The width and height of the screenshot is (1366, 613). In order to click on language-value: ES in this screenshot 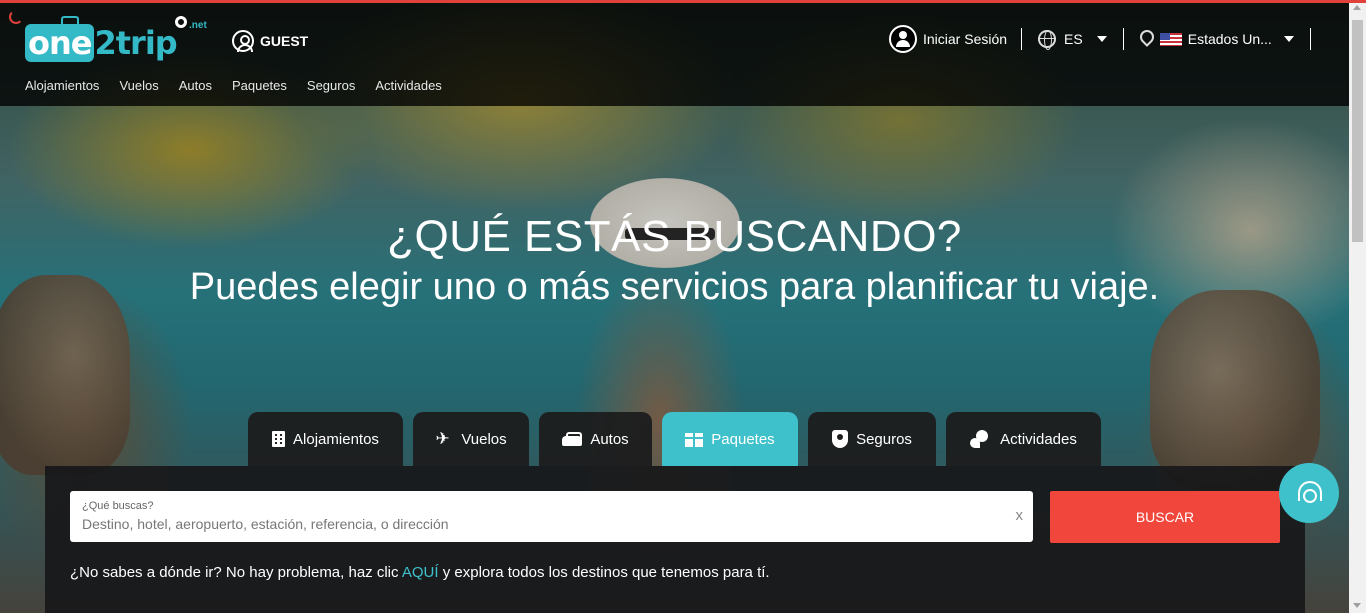, I will do `click(1073, 39)`.